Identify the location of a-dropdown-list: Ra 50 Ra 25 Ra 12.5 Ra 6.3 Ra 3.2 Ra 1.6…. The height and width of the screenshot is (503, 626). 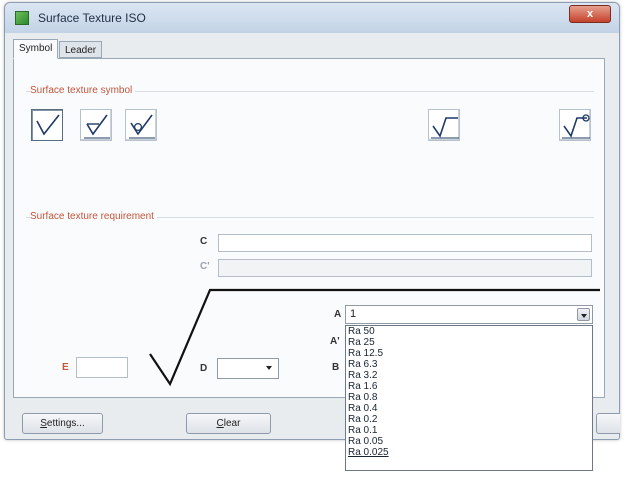
(469, 398).